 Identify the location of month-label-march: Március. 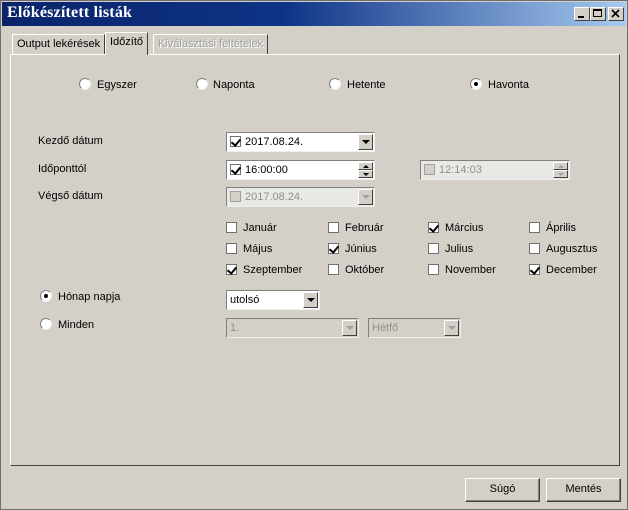
(464, 228).